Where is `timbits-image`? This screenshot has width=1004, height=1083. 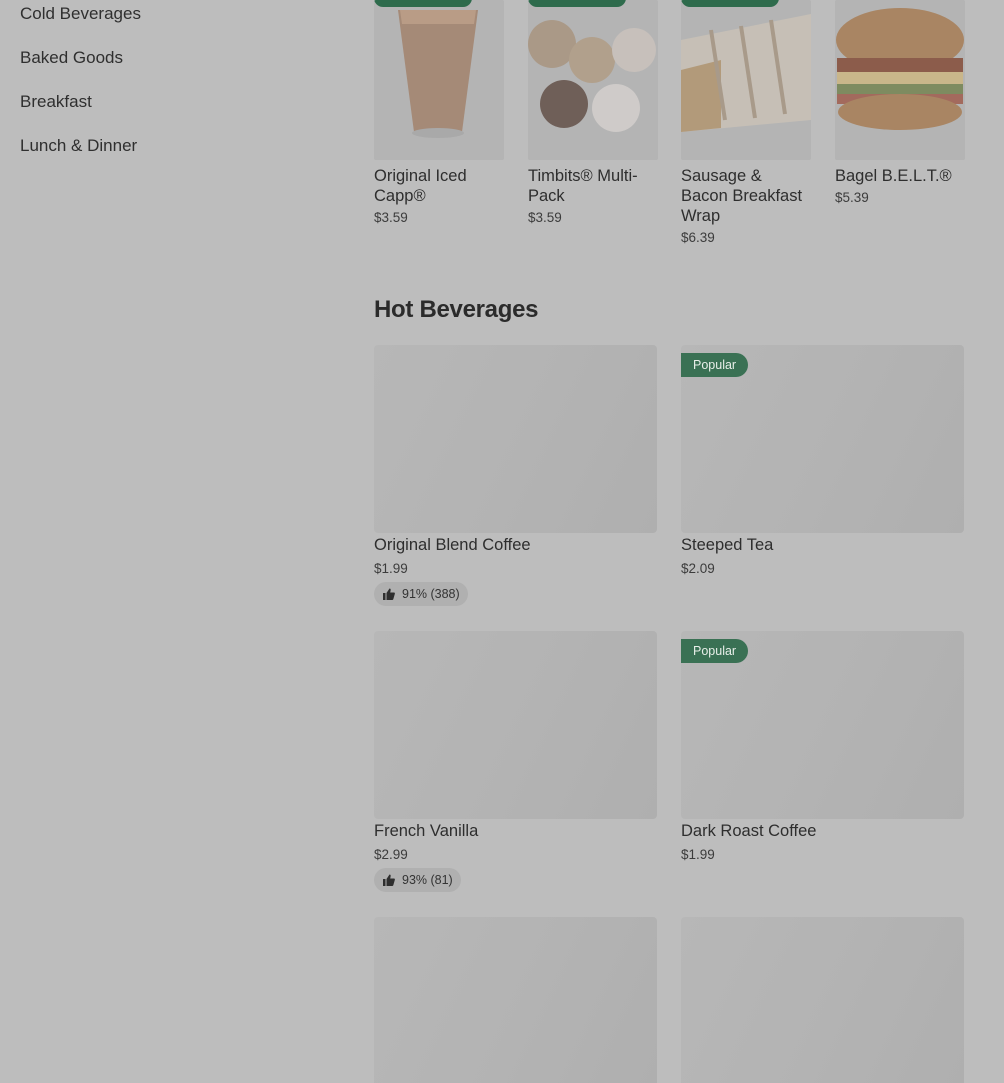
timbits-image is located at coordinates (593, 80).